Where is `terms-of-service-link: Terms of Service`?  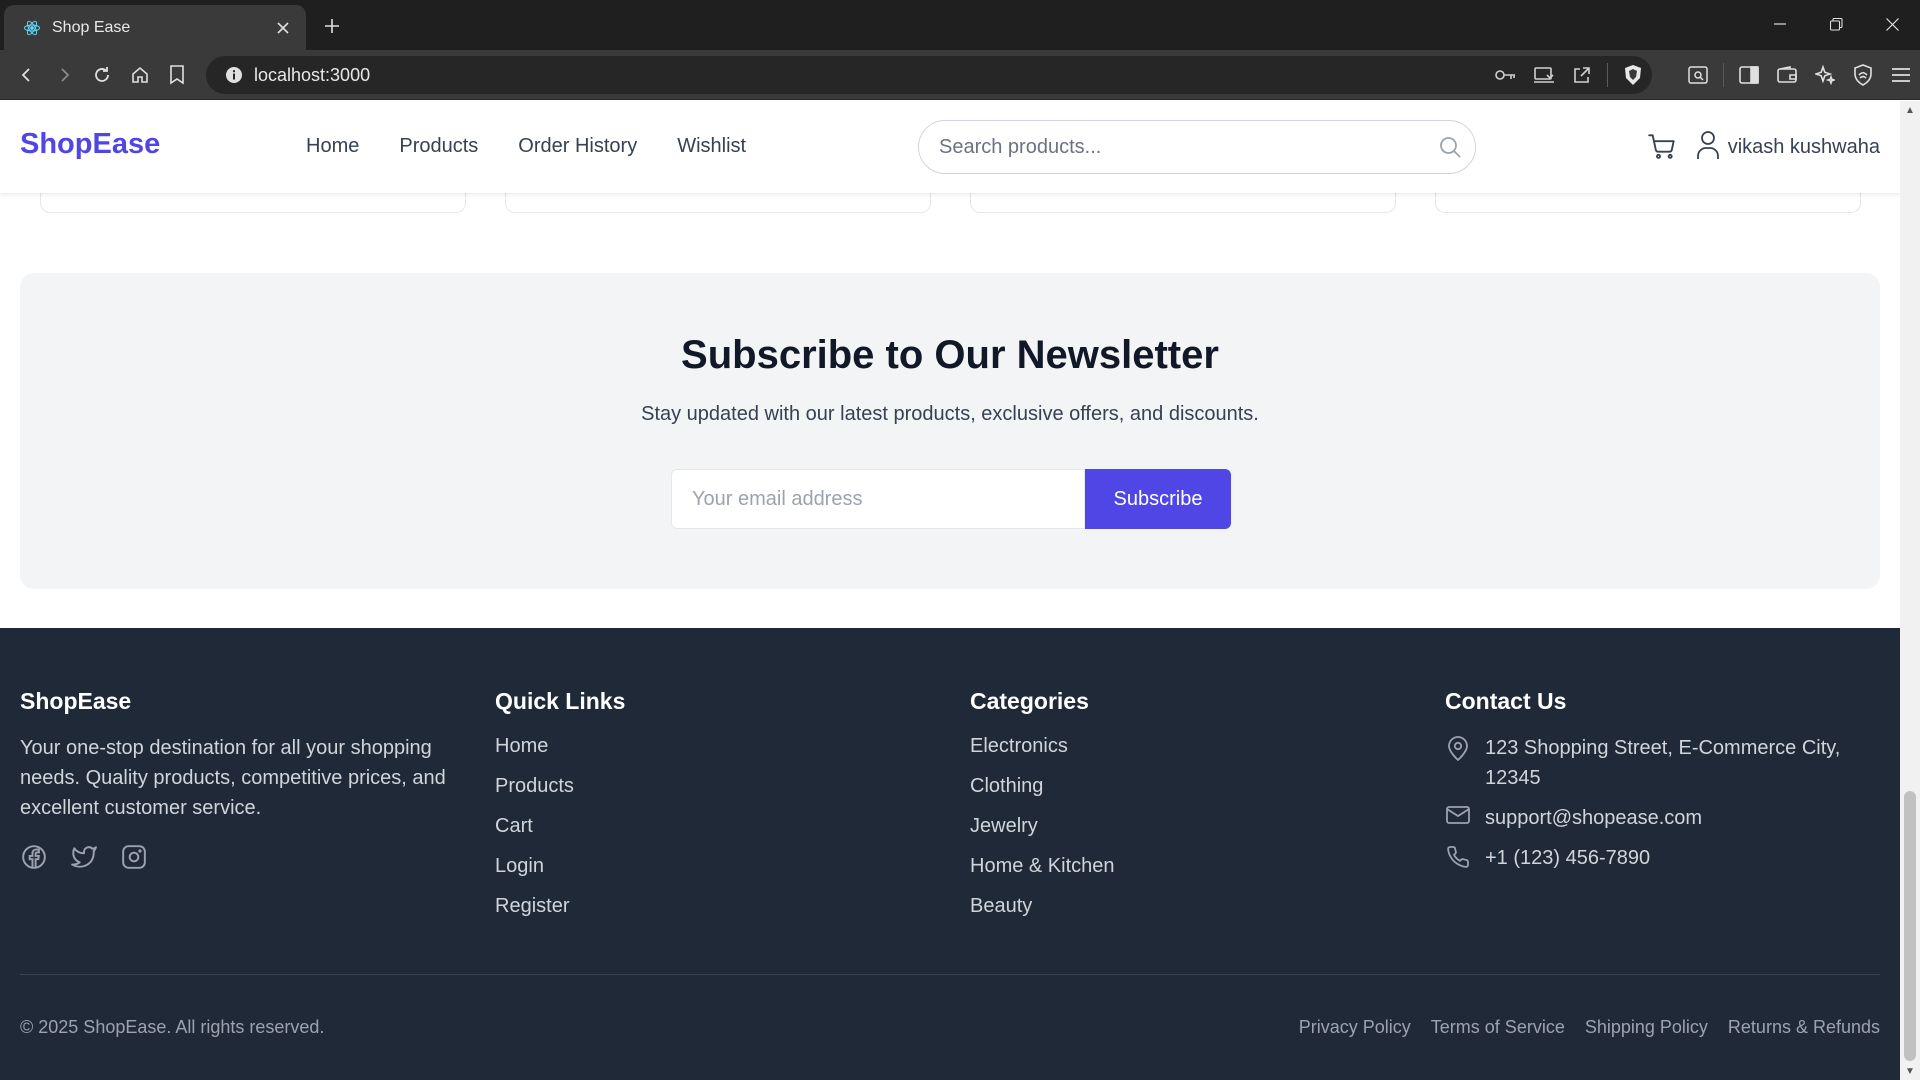
terms-of-service-link: Terms of Service is located at coordinates (1498, 1027).